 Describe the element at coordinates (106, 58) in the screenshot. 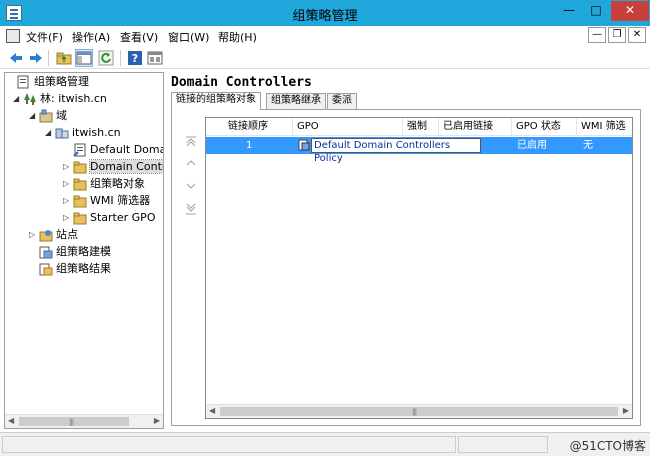

I see `refresh-icon` at that location.